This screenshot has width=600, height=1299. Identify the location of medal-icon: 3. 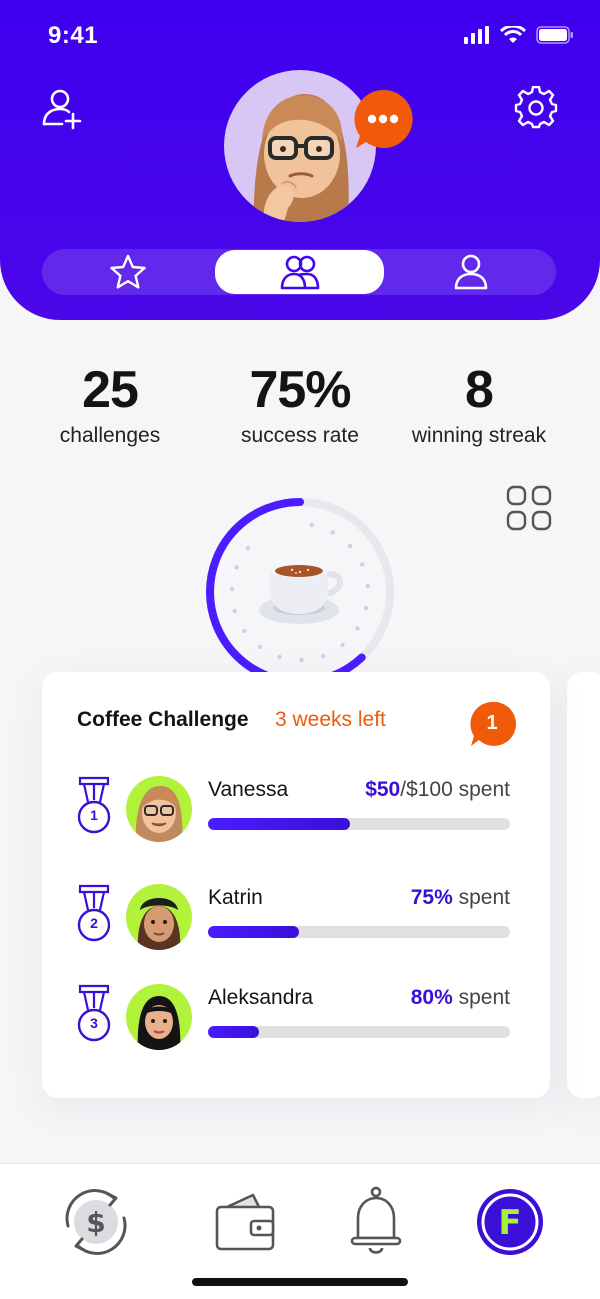
(94, 1013).